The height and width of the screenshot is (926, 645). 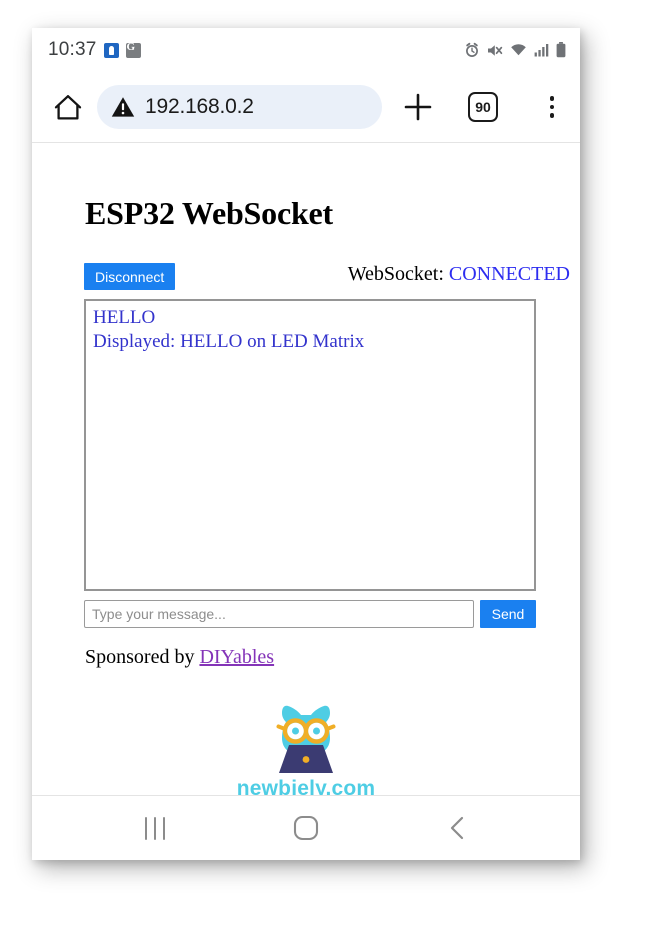 I want to click on status-bar-right, so click(x=515, y=50).